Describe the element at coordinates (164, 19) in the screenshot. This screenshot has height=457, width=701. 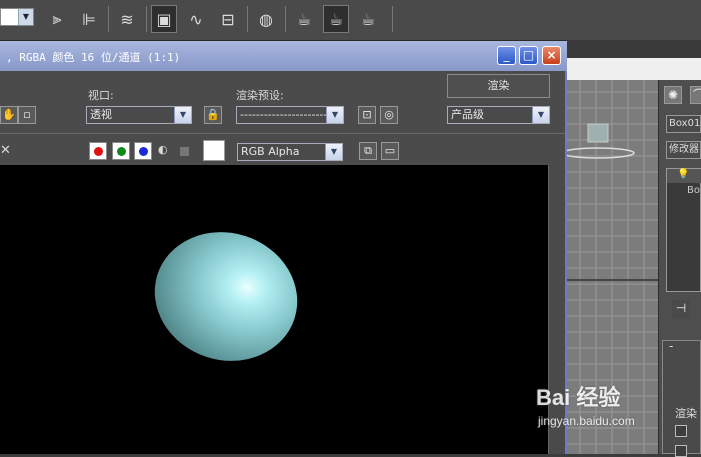
I see `render-setup-icon: ▣` at that location.